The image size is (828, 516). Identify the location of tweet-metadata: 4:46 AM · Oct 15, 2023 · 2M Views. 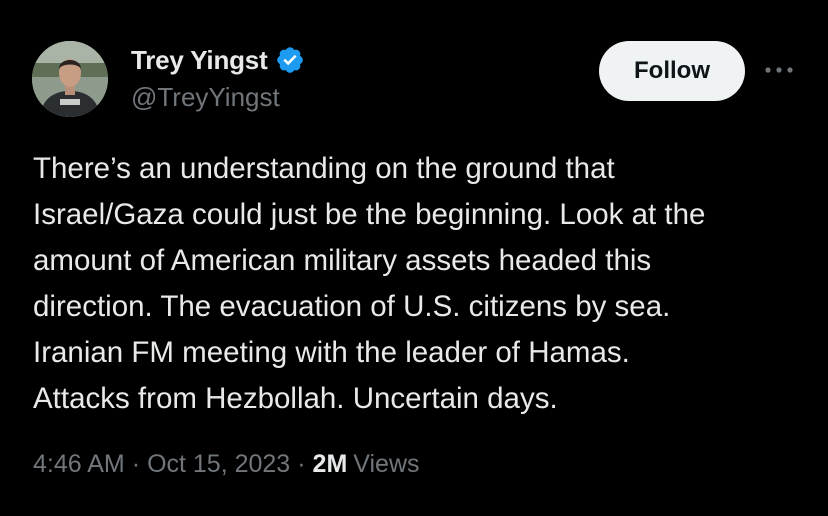
(226, 464).